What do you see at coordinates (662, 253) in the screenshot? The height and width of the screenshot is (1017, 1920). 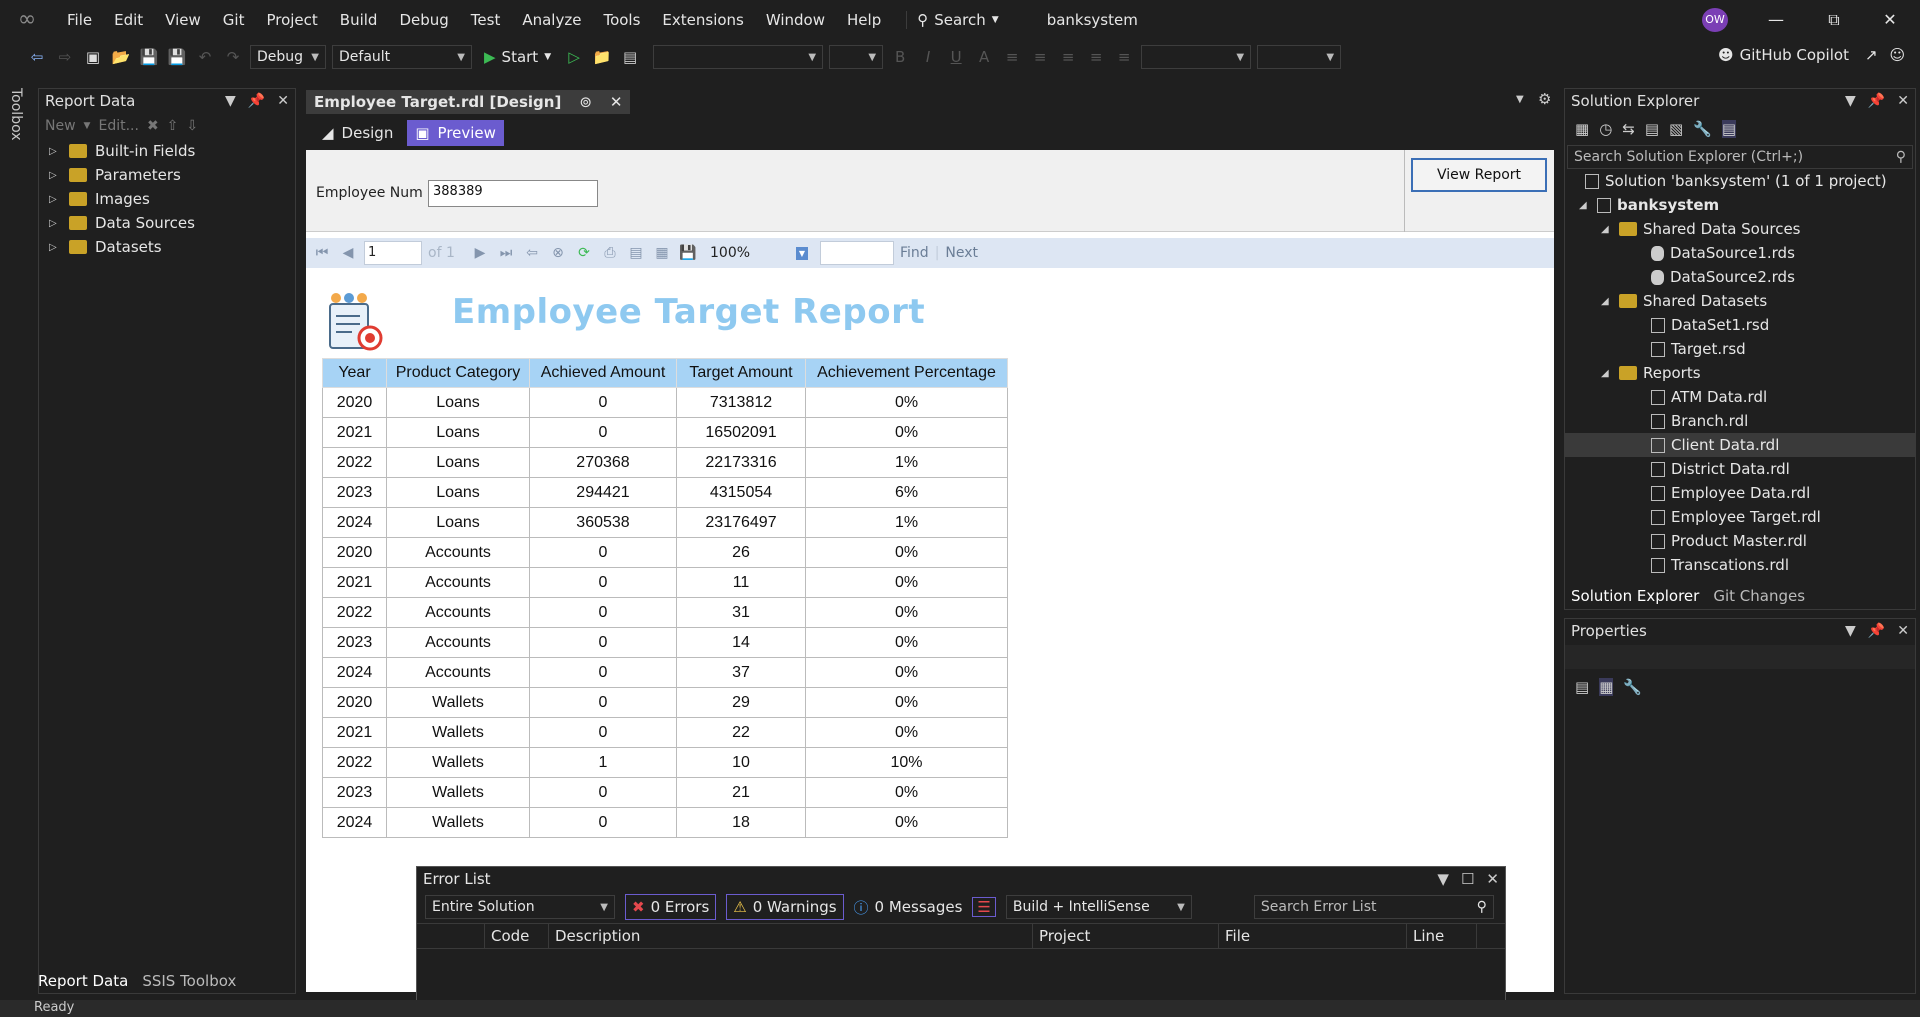 I see `page-setup-icon: ▦` at bounding box center [662, 253].